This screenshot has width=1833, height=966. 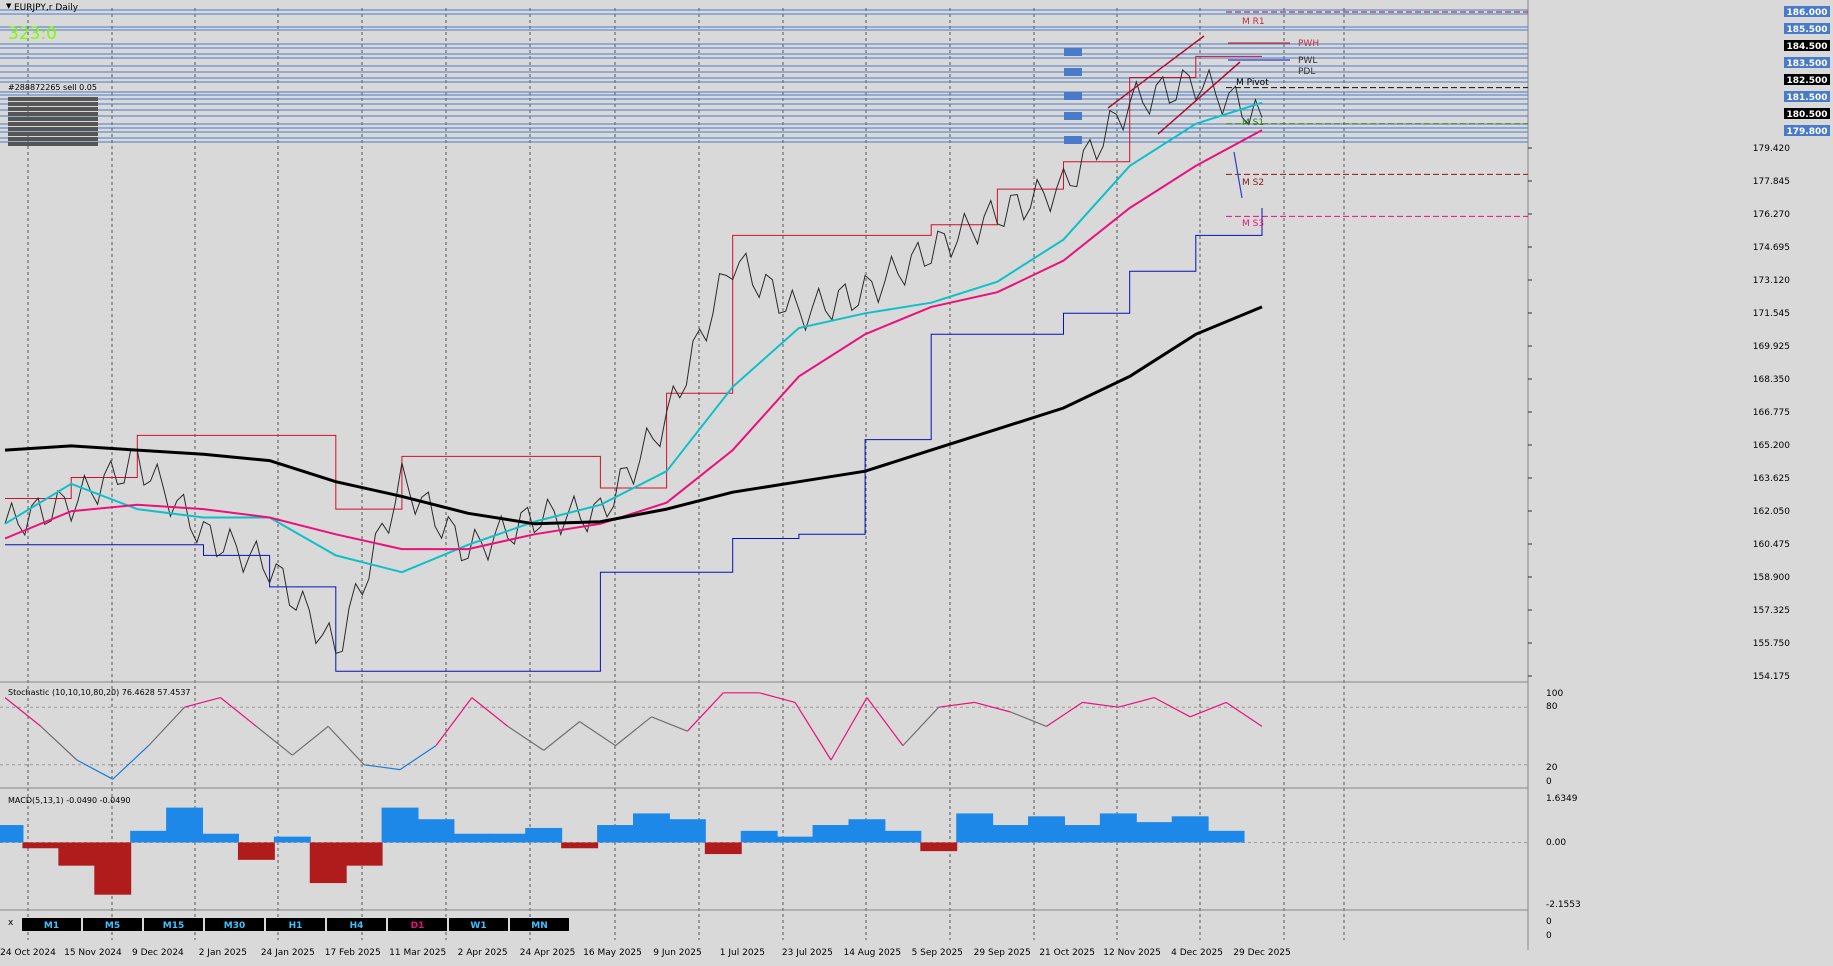 I want to click on price-tag-label: 180.500, so click(x=1807, y=115).